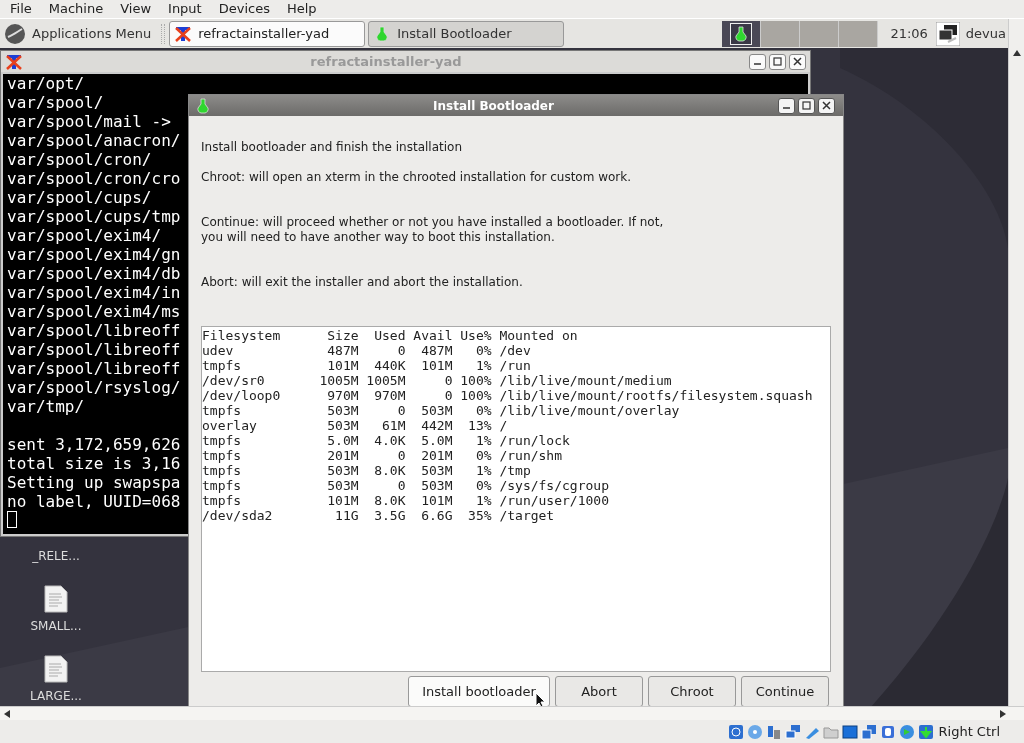 The height and width of the screenshot is (743, 1024). Describe the element at coordinates (417, 178) in the screenshot. I see `instruction-text: Chroot: will open an xterm in the chrooted installation for custom work.` at that location.